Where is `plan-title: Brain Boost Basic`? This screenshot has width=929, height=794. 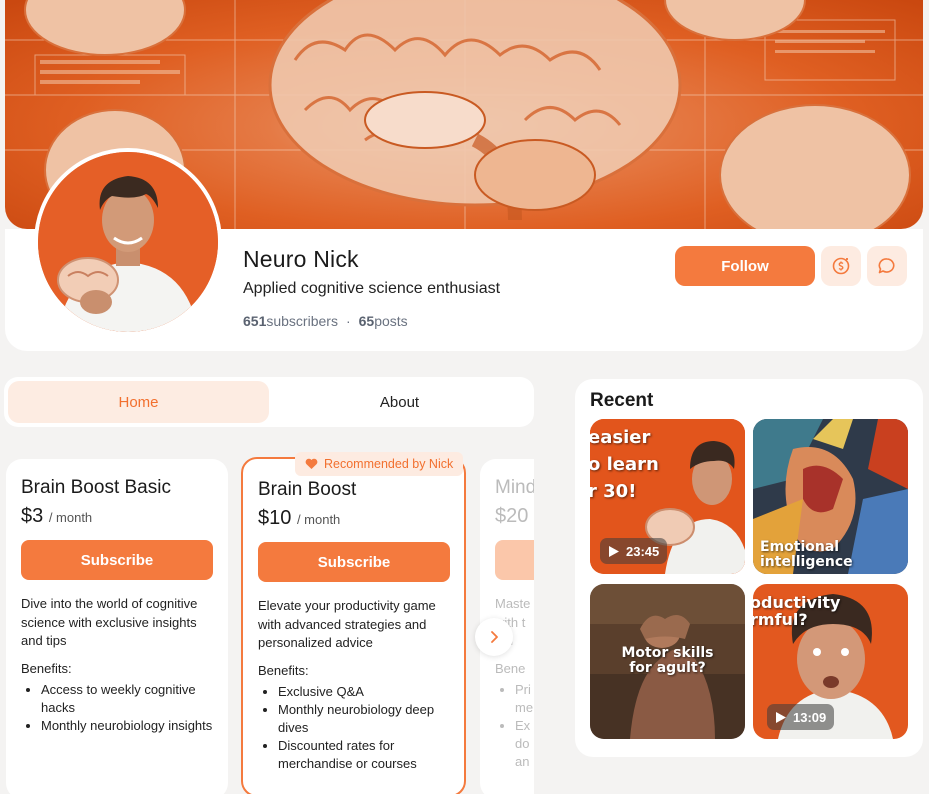
plan-title: Brain Boost Basic is located at coordinates (96, 487).